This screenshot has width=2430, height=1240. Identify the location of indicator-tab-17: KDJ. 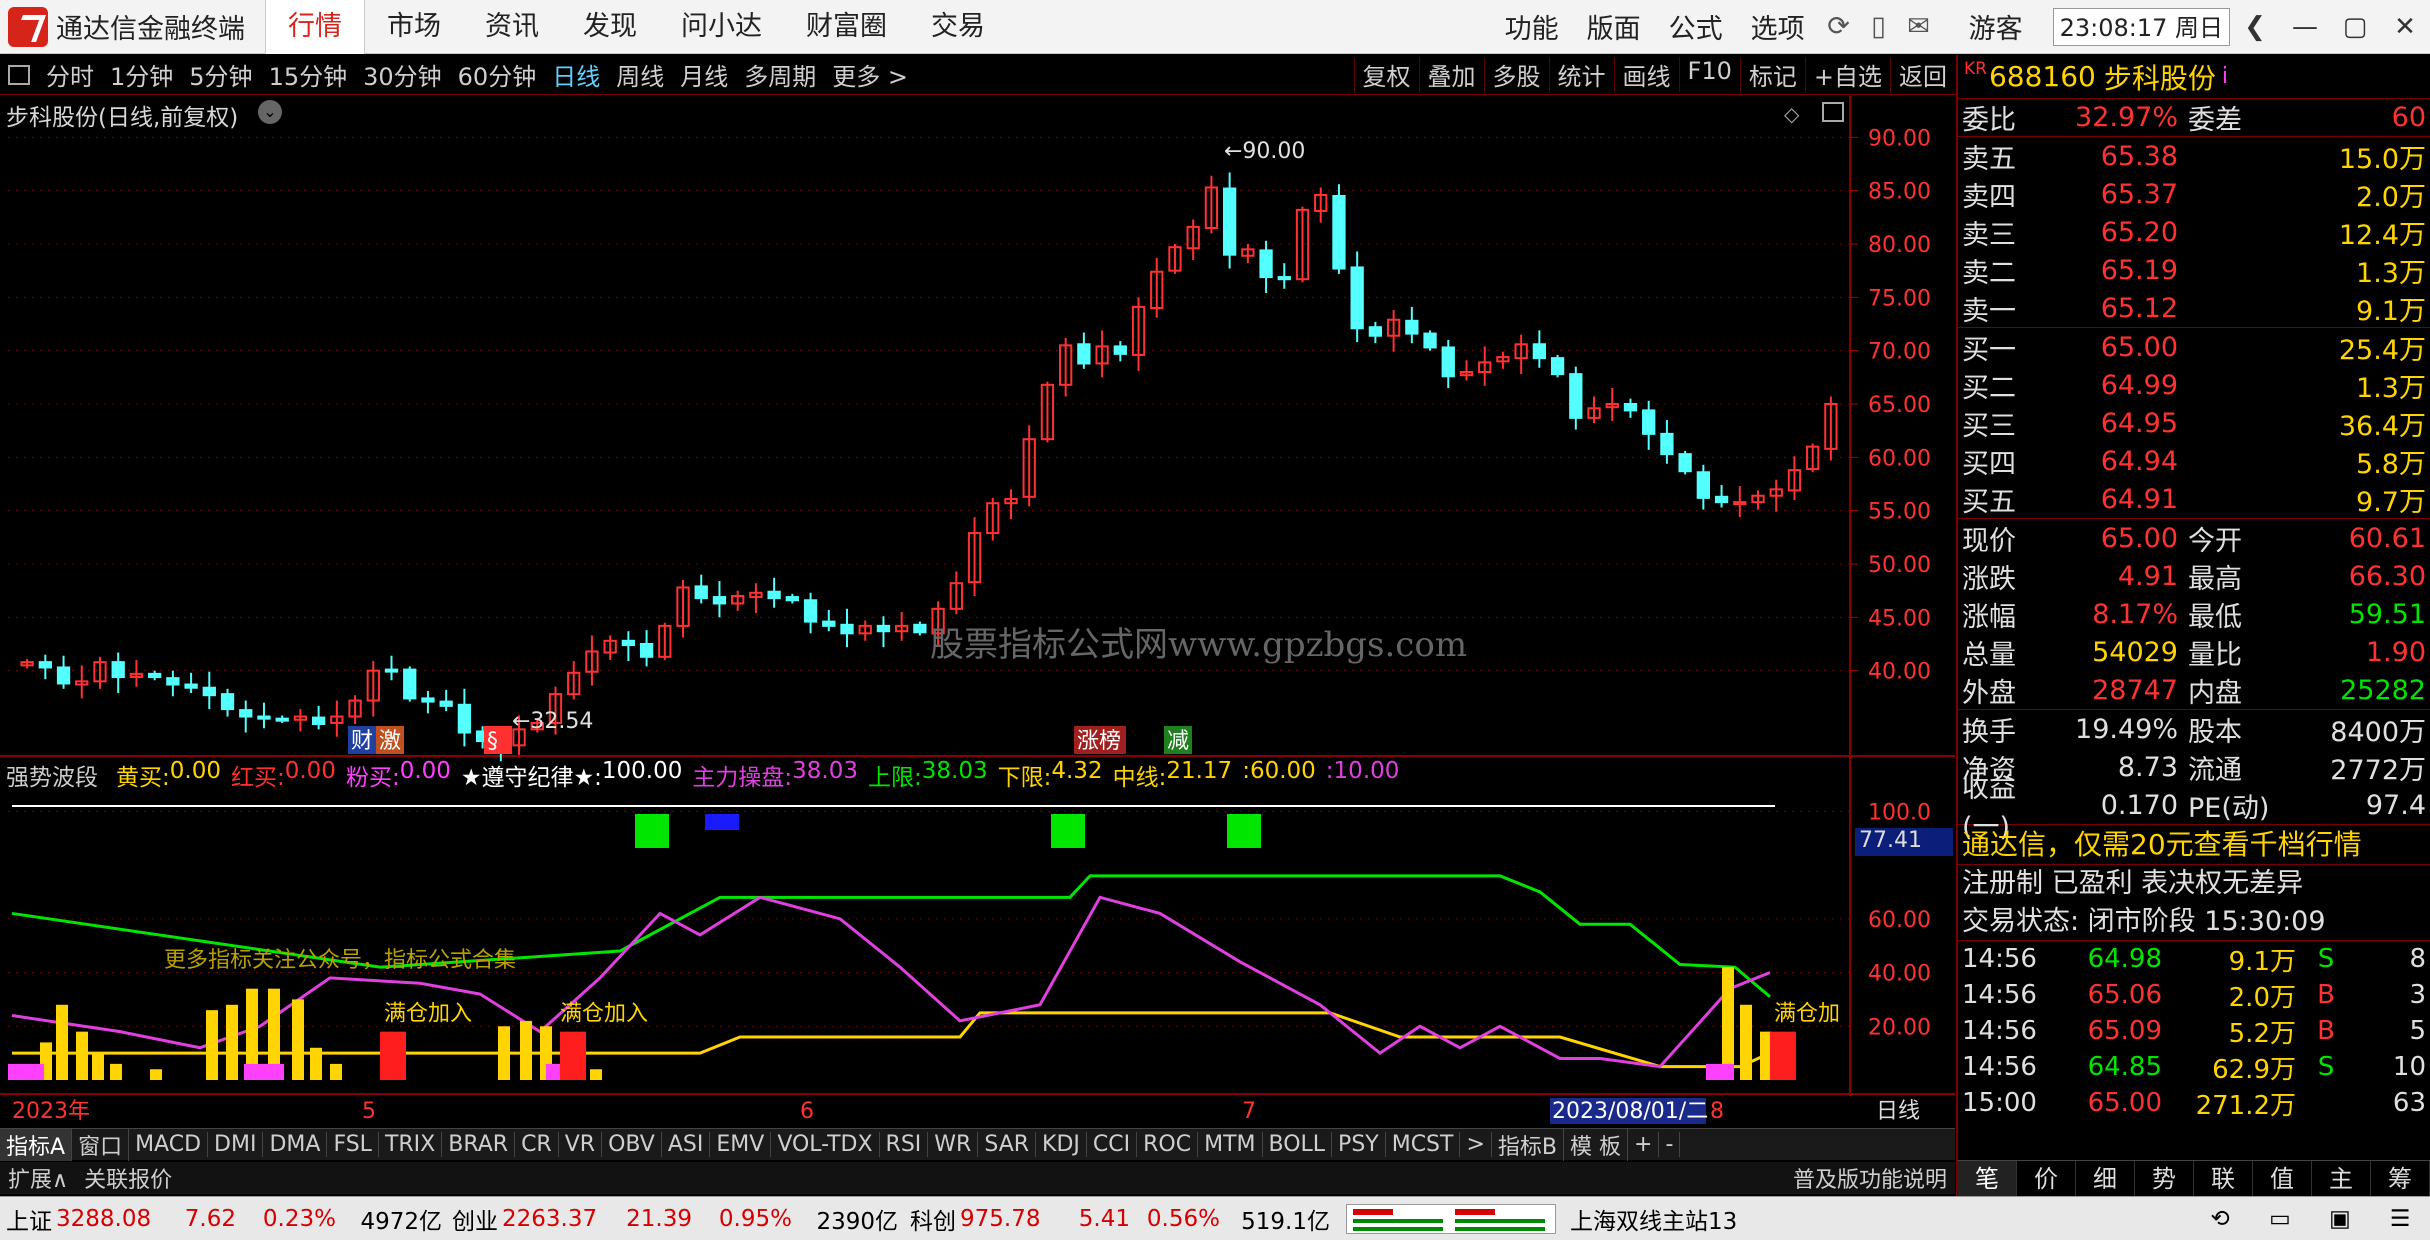
(1061, 1144).